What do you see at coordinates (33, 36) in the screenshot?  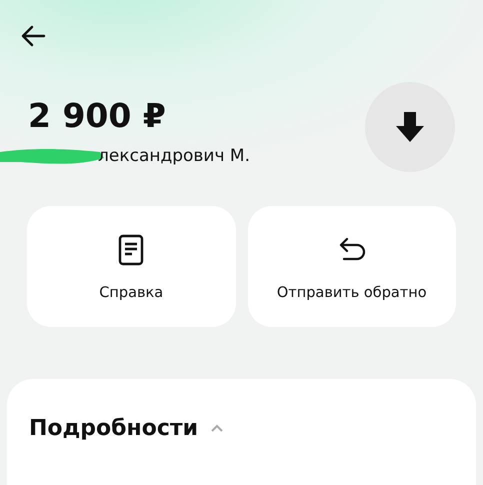 I see `back-arrow-icon` at bounding box center [33, 36].